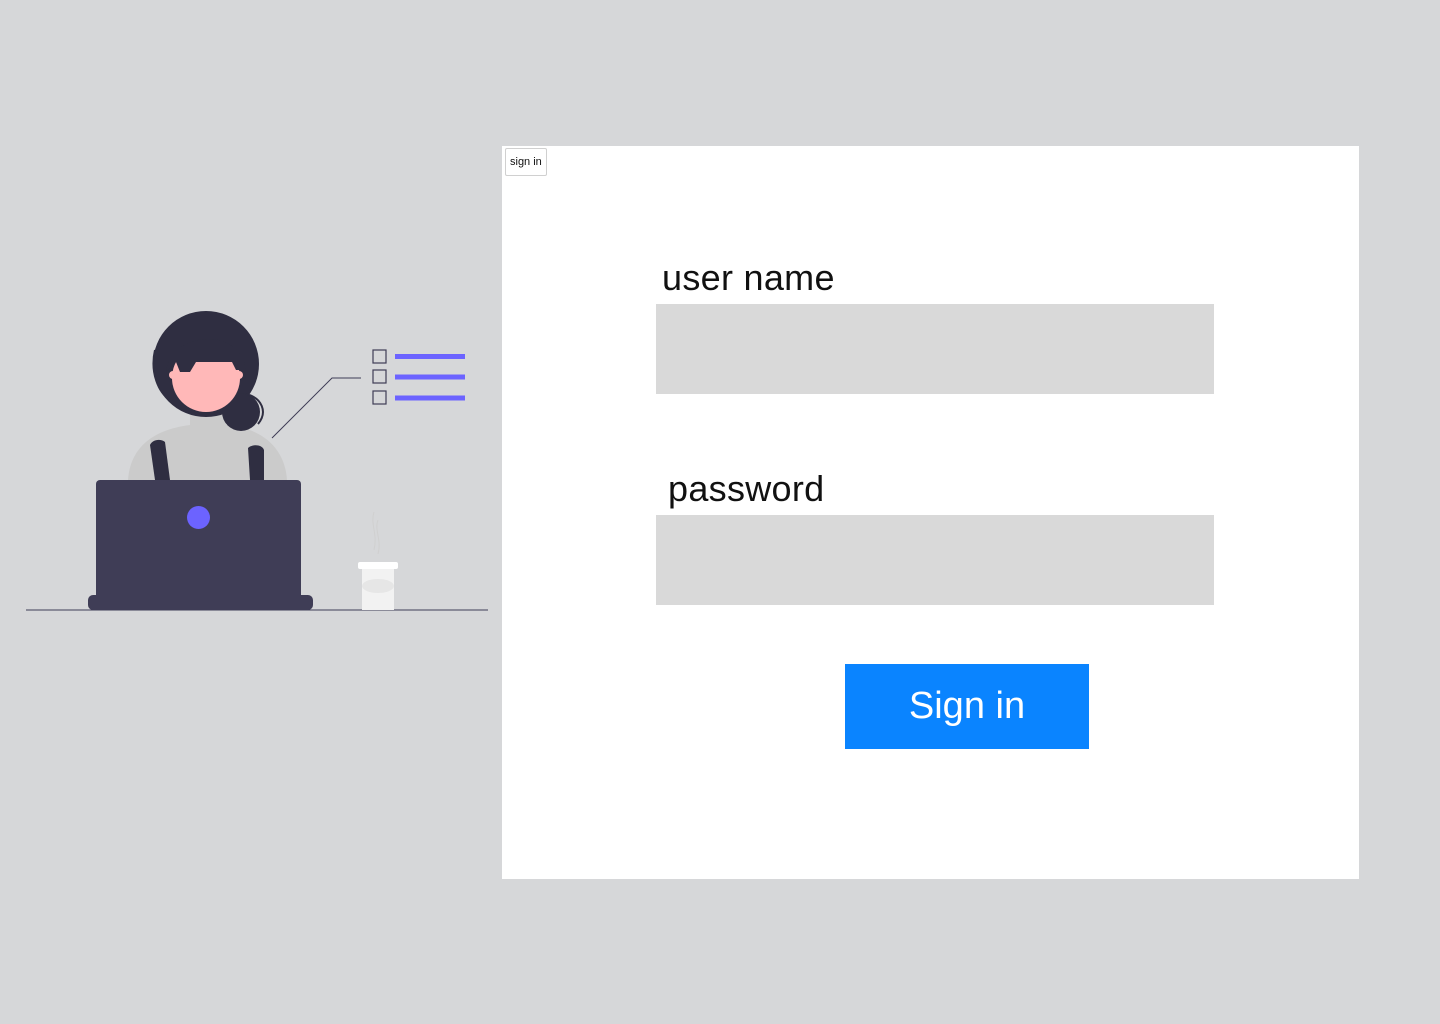 This screenshot has height=1024, width=1440. What do you see at coordinates (198, 517) in the screenshot?
I see `laptop-logo` at bounding box center [198, 517].